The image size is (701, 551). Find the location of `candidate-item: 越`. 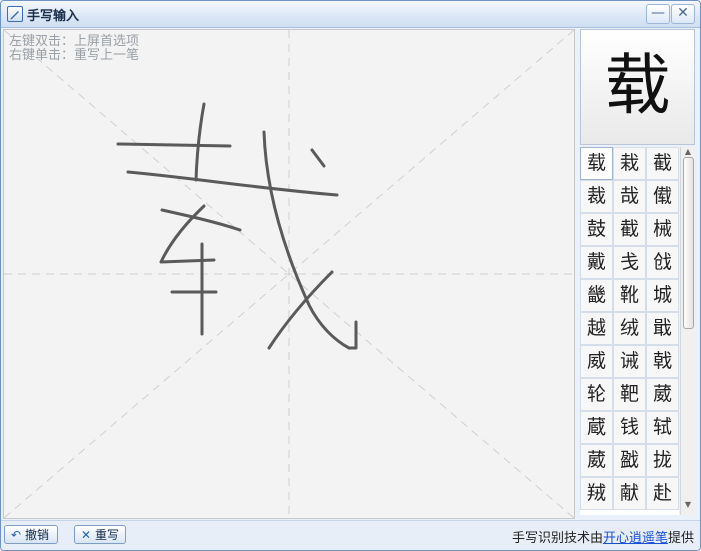

candidate-item: 越 is located at coordinates (596, 328).